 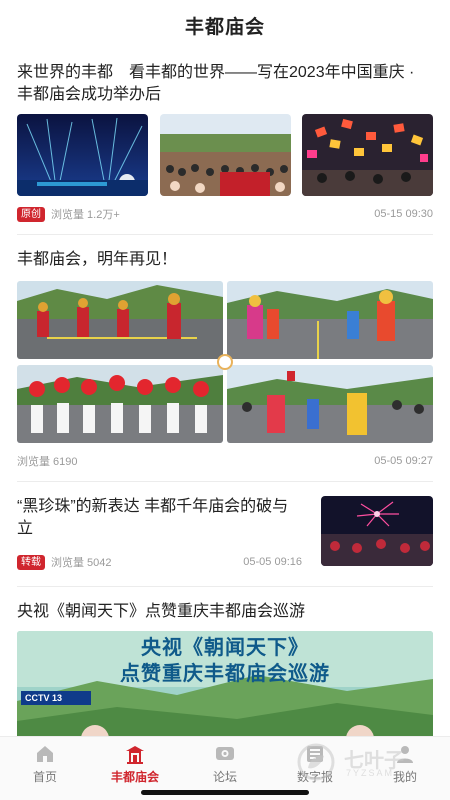 What do you see at coordinates (44, 777) in the screenshot?
I see `tab-label: 首页` at bounding box center [44, 777].